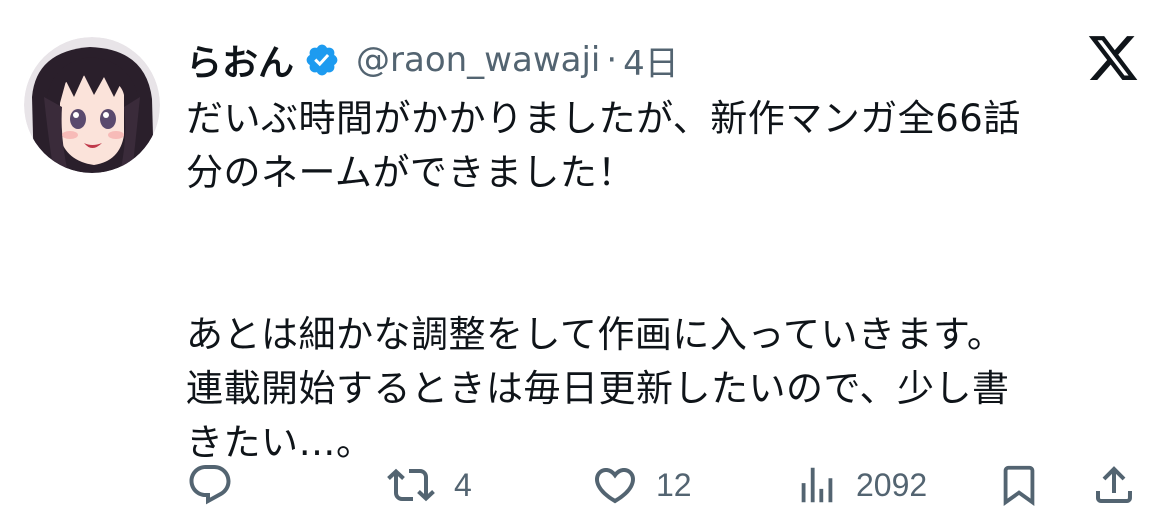 This screenshot has width=1170, height=520. Describe the element at coordinates (892, 484) in the screenshot. I see `views-count: 2092` at that location.